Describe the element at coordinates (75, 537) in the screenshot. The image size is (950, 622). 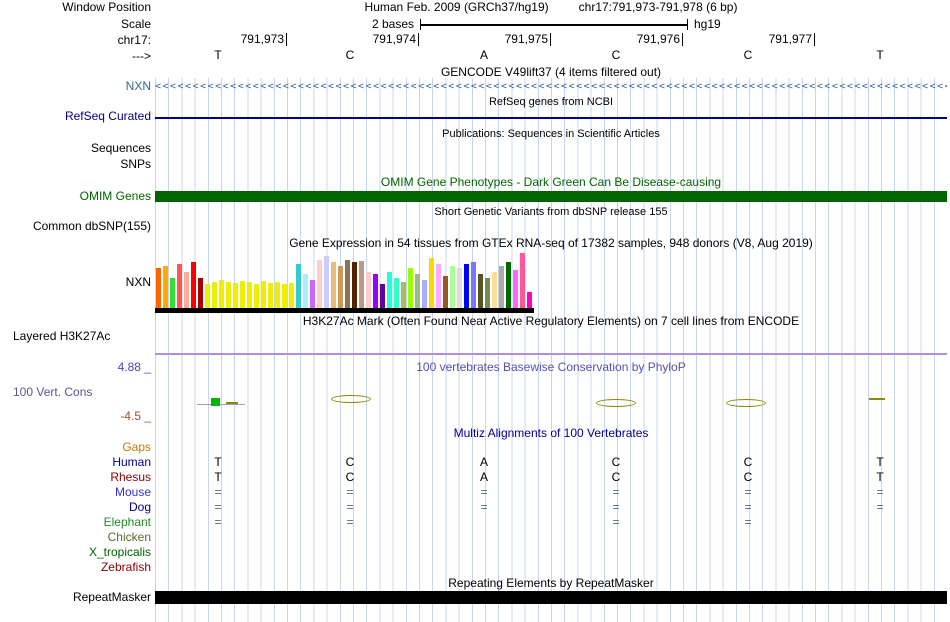
I see `species-label-chicken: Chicken` at that location.